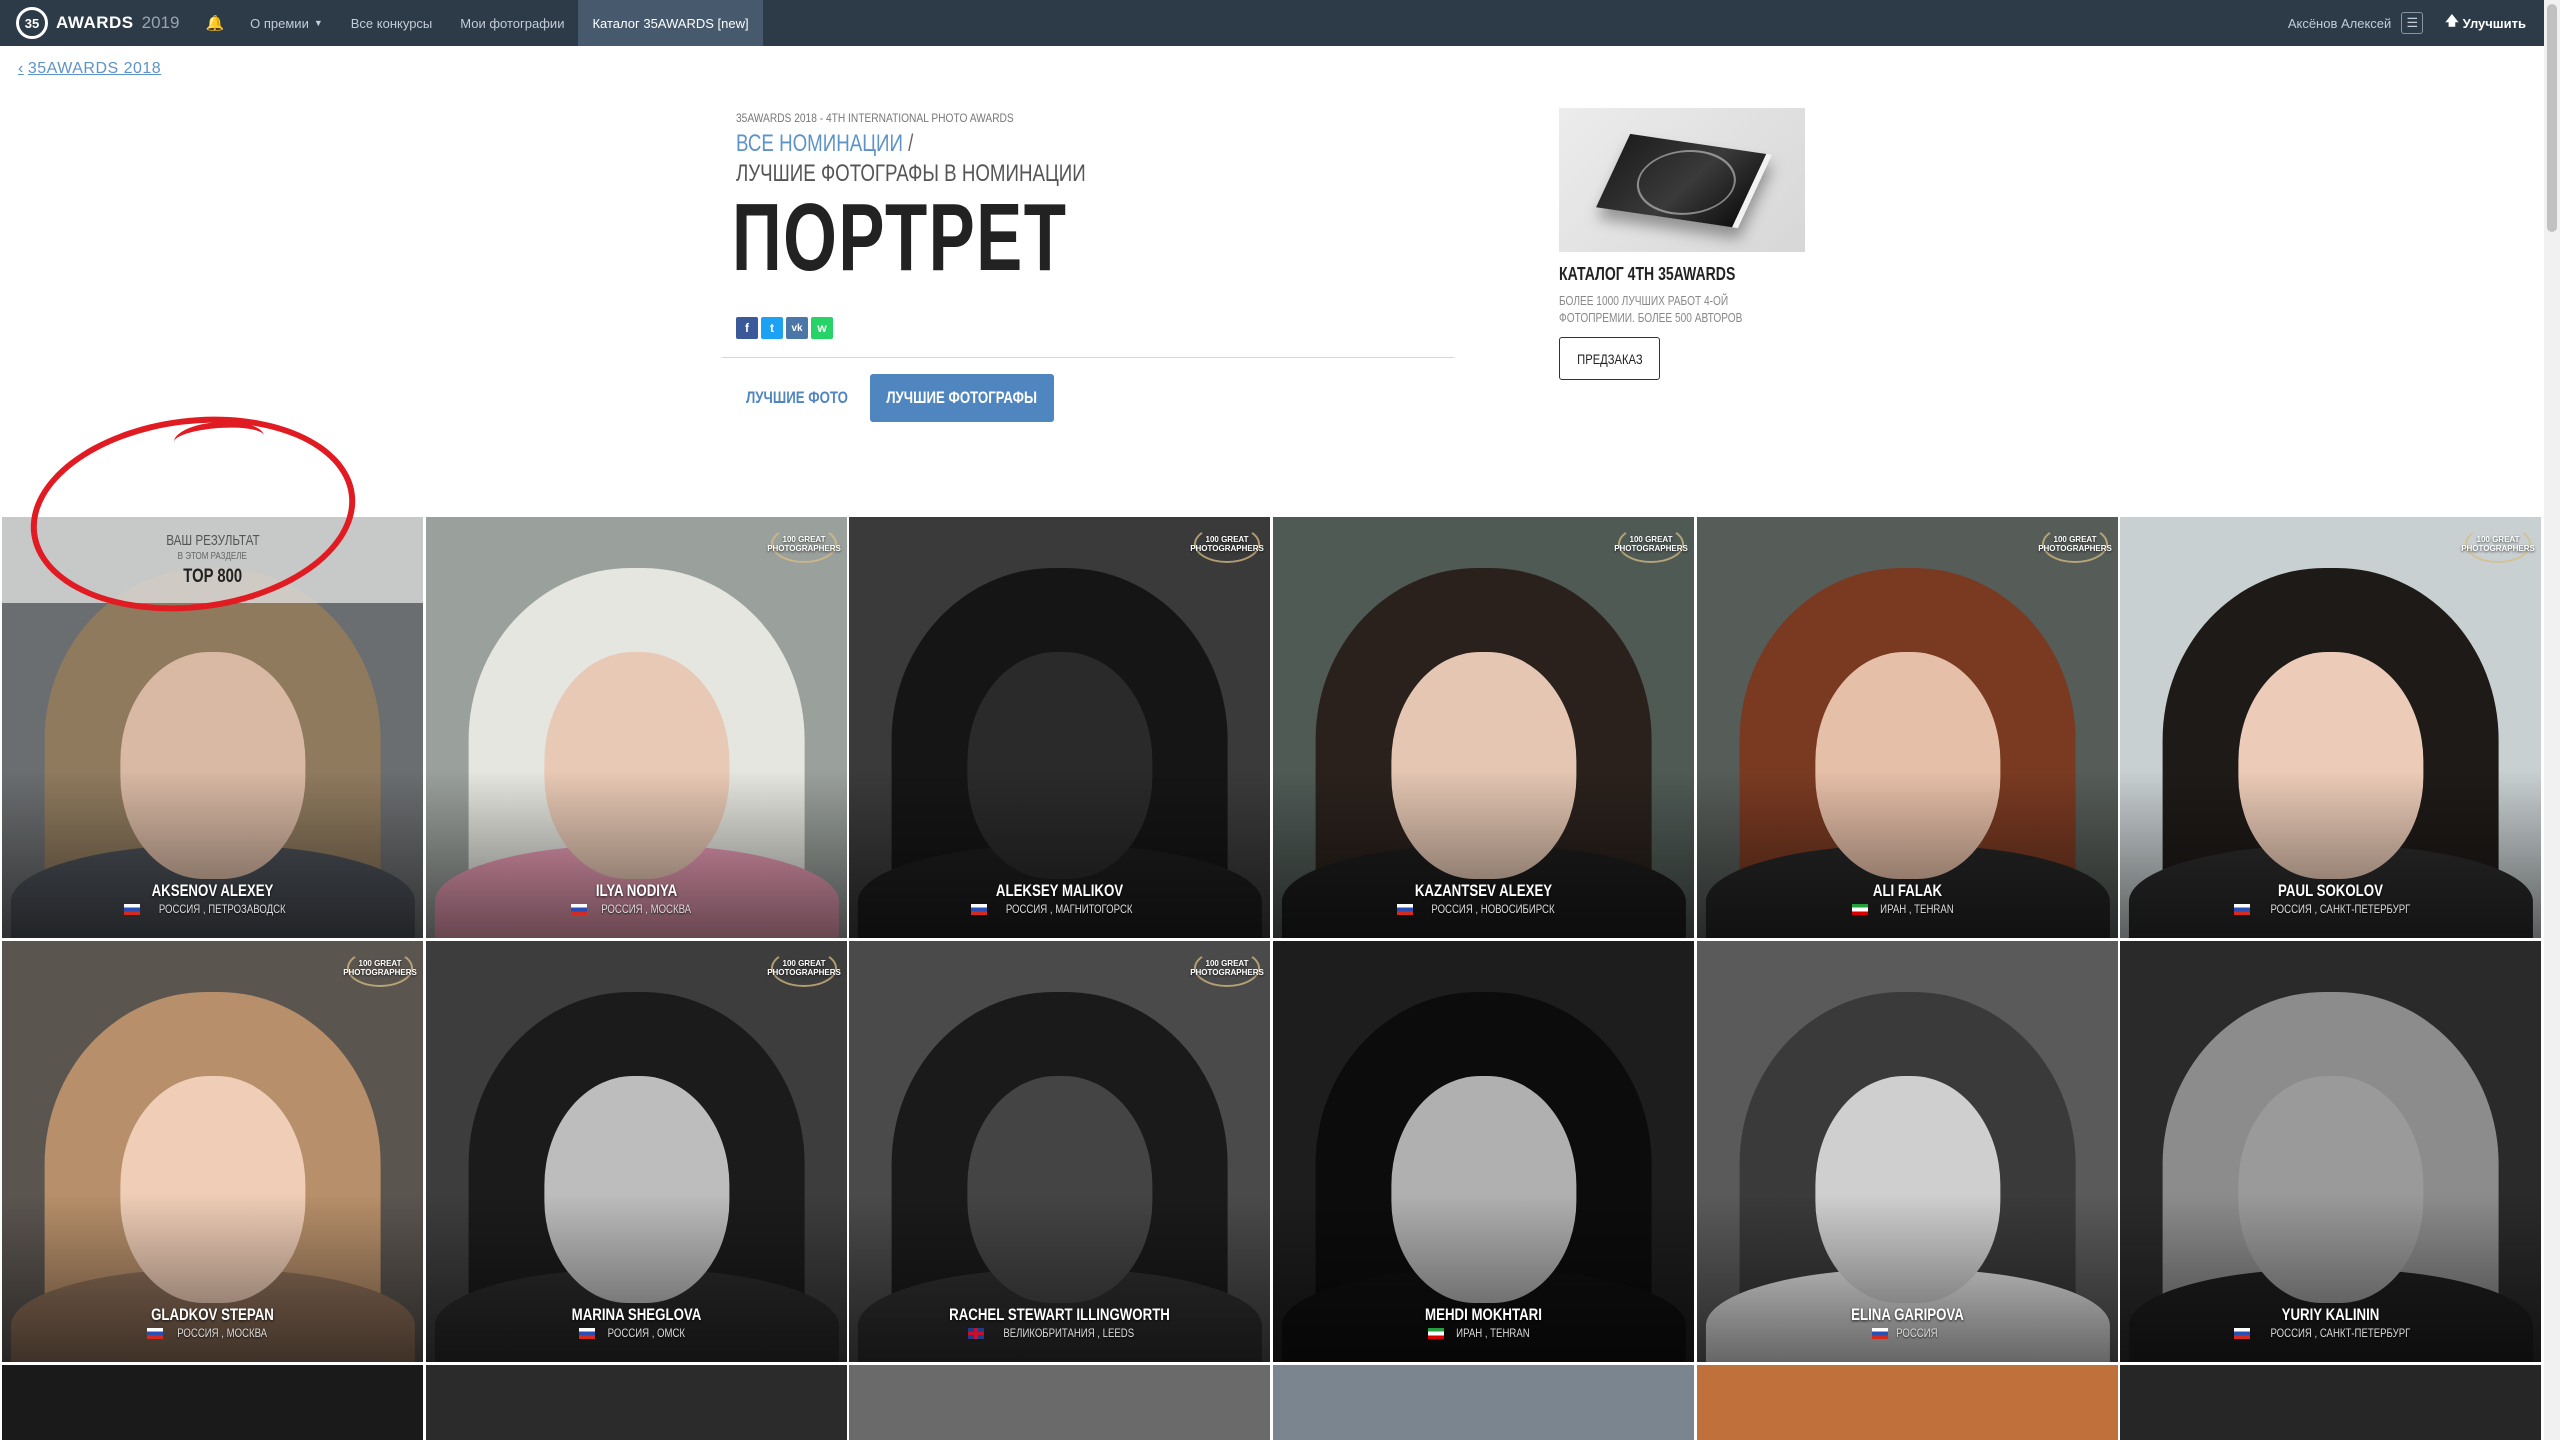 The width and height of the screenshot is (2560, 1440). Describe the element at coordinates (1907, 1315) in the screenshot. I see `photographer-name: ELINA GARIPOVA` at that location.